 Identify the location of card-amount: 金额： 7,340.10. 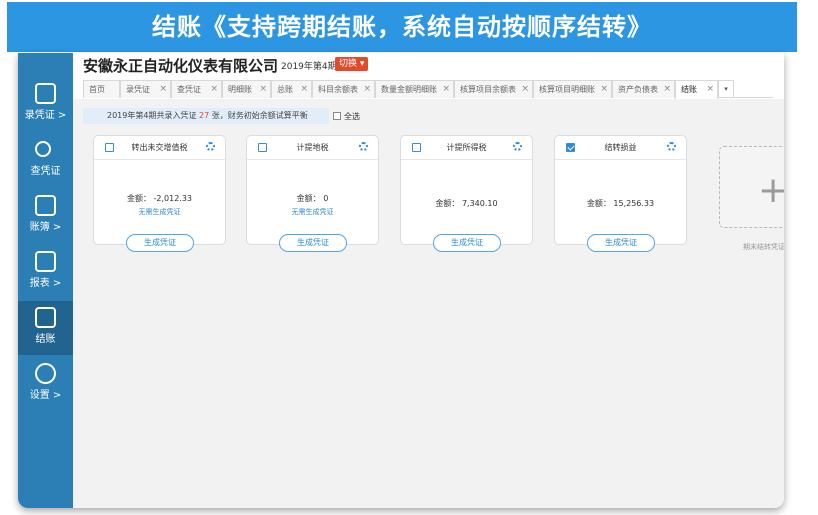
(466, 203).